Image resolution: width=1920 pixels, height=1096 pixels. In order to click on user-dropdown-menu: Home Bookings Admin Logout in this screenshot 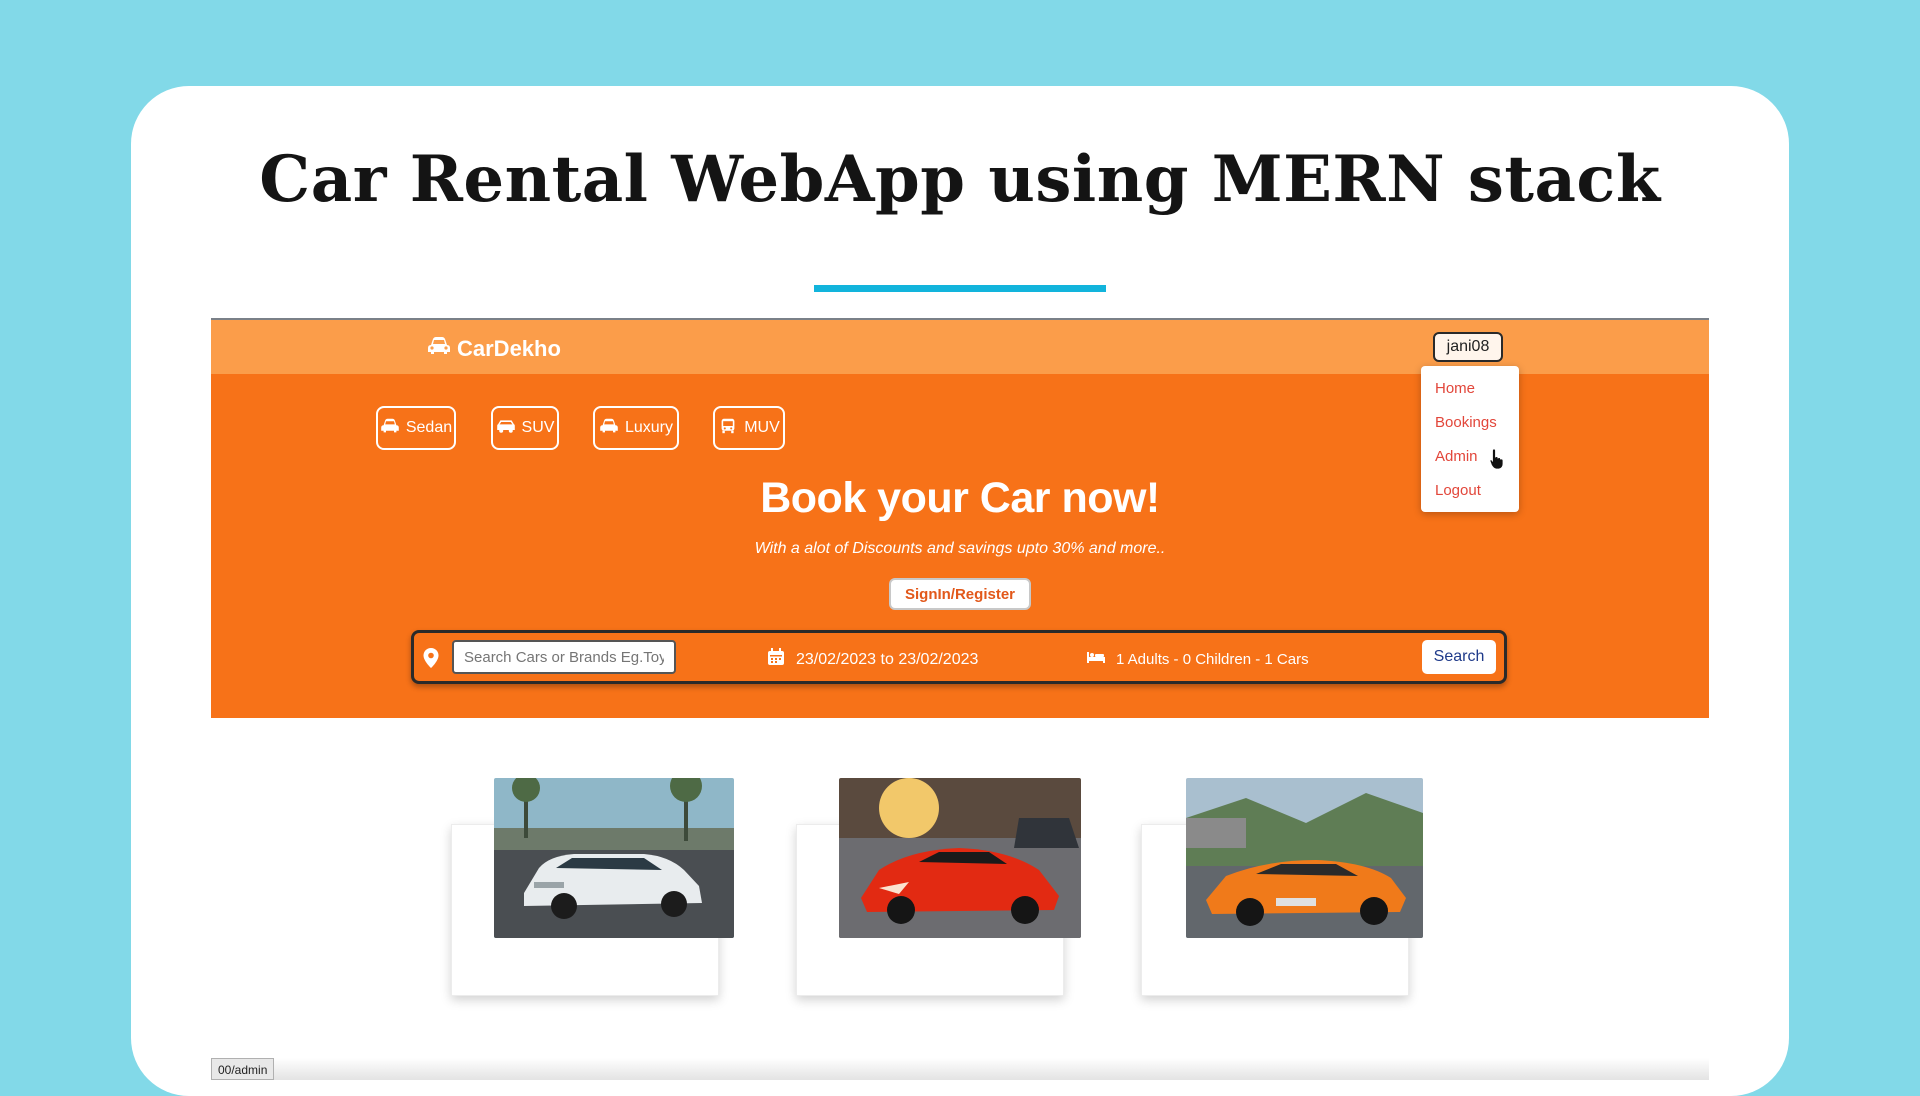, I will do `click(1470, 439)`.